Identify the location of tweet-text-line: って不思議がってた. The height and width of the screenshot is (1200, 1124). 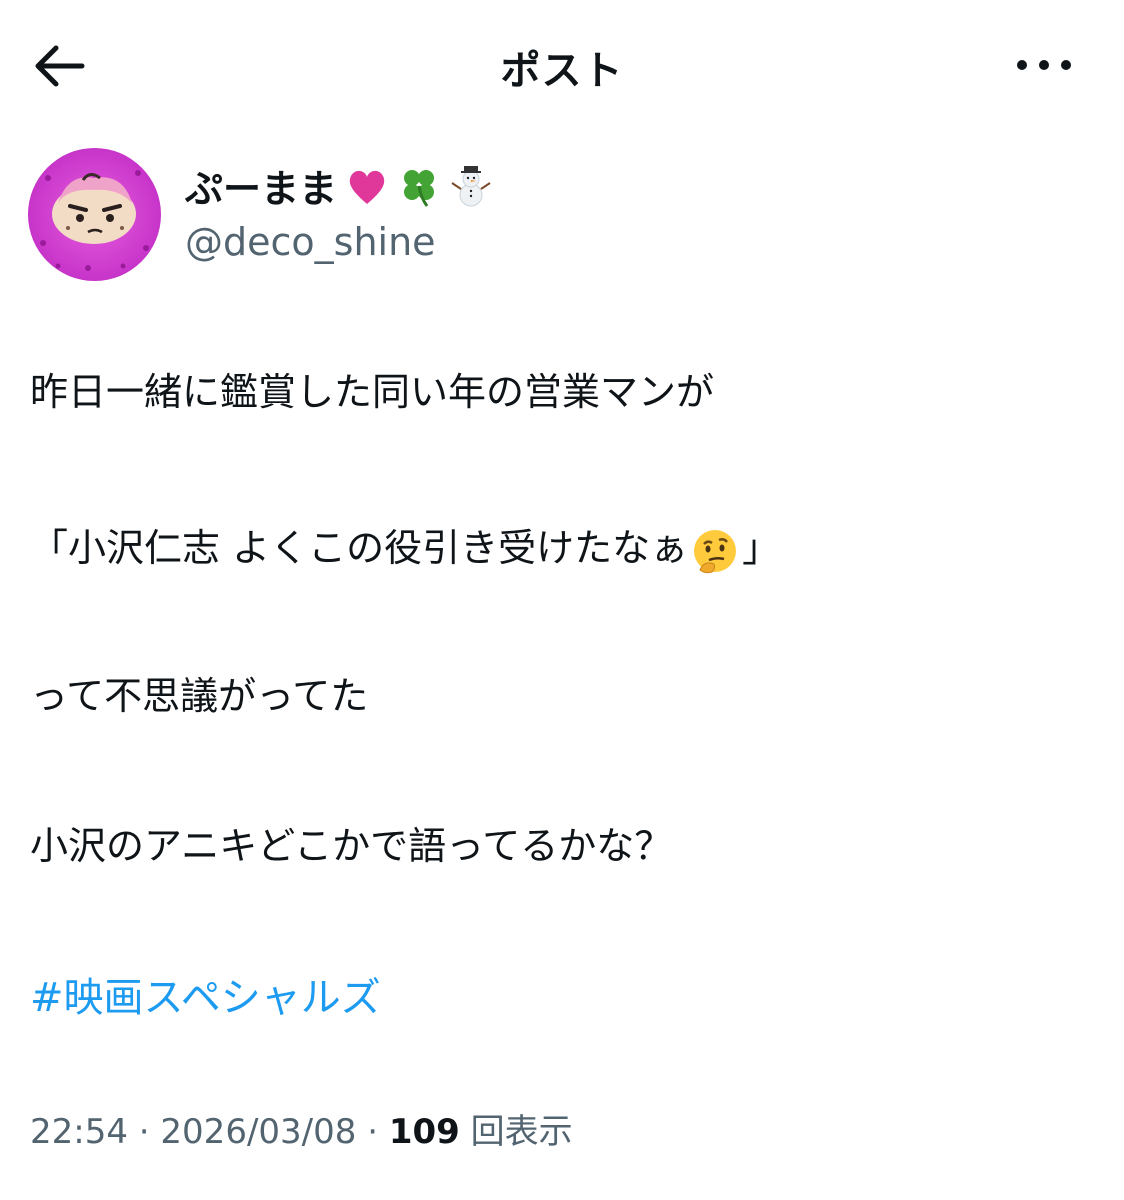
(199, 696).